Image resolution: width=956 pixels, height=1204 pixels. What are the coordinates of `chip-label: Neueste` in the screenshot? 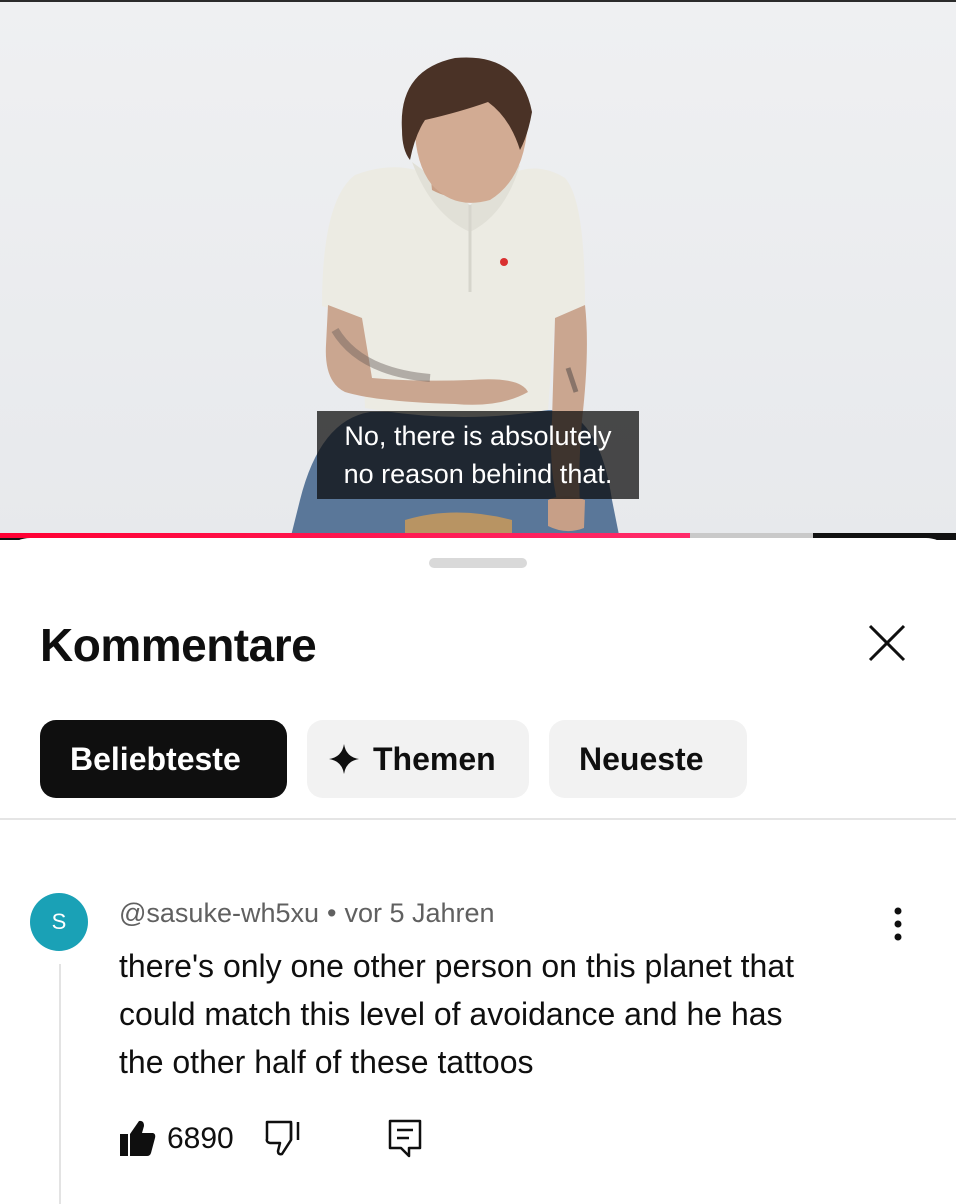 It's located at (641, 759).